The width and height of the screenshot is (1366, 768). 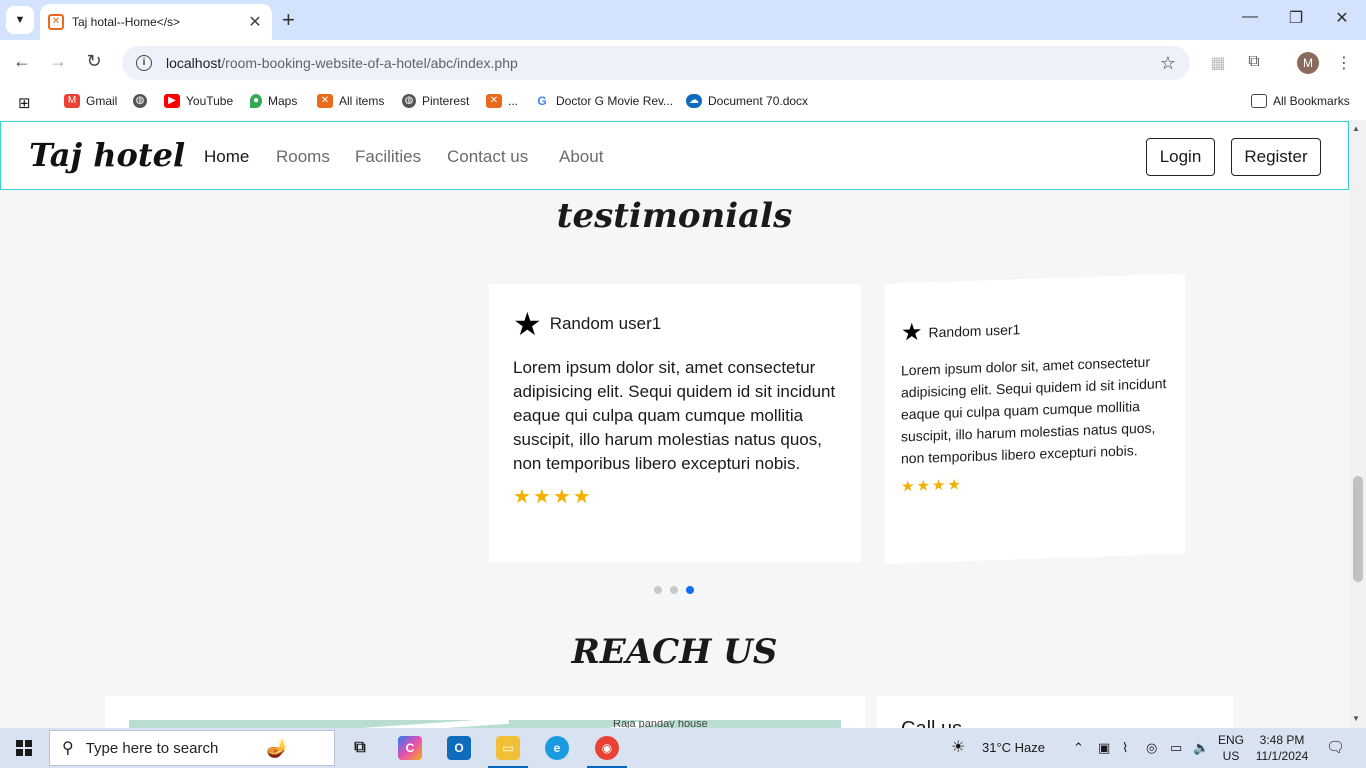 I want to click on carousel-dot-active, so click(x=690, y=590).